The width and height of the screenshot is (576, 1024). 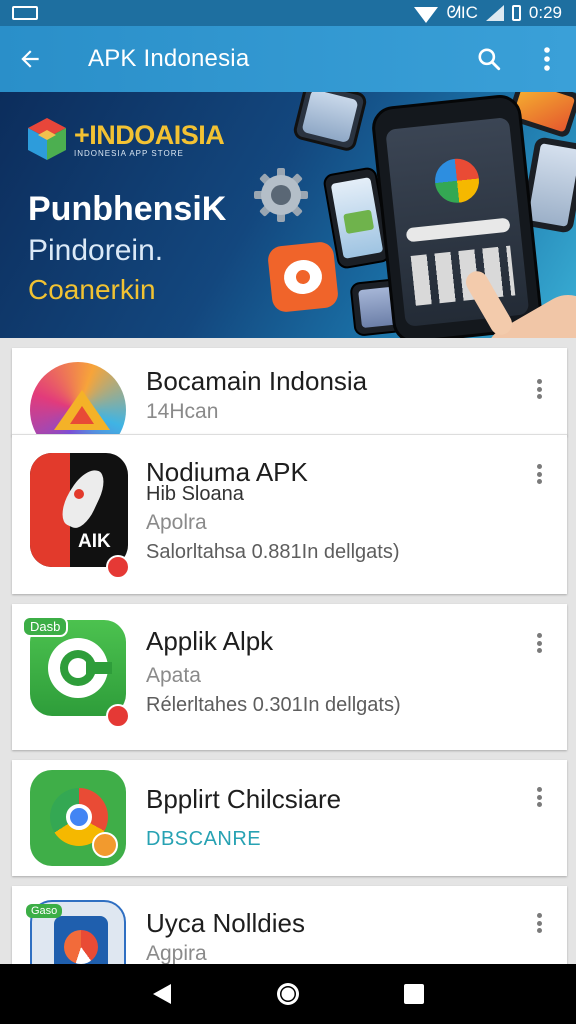 What do you see at coordinates (92, 289) in the screenshot?
I see `banner-line-3: Coanerkin` at bounding box center [92, 289].